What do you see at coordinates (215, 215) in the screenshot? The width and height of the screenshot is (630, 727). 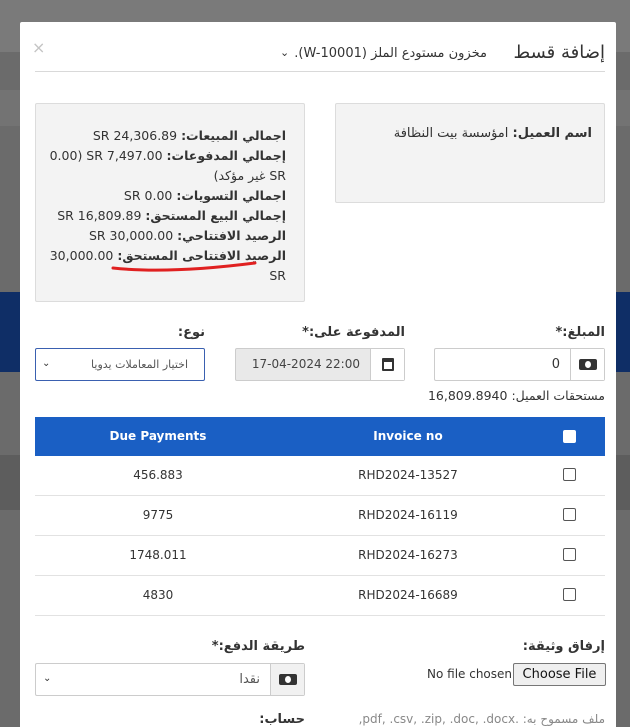 I see `summary-label: إجمالي البيع المستحق:` at bounding box center [215, 215].